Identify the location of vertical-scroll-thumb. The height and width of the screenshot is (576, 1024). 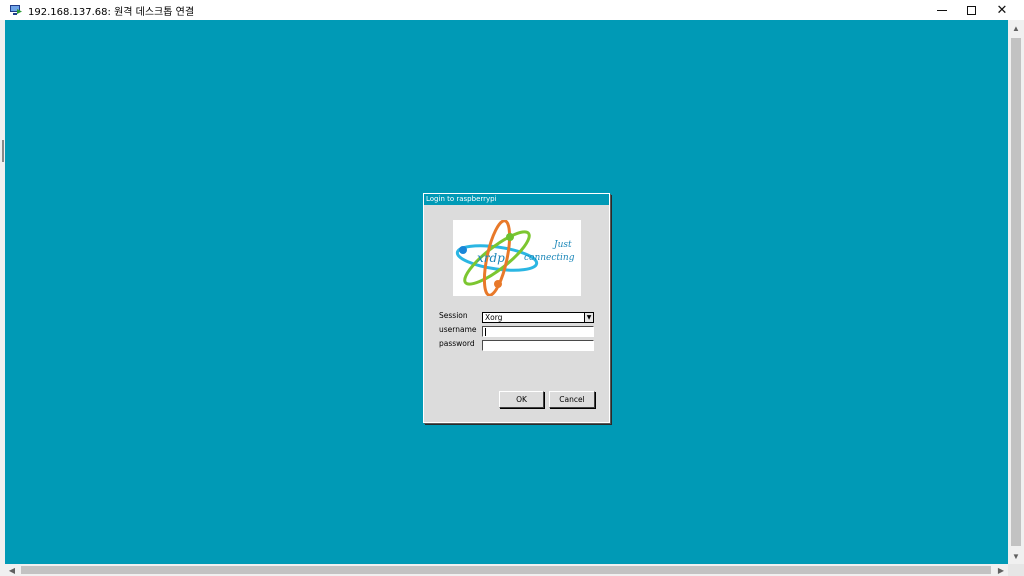
(1016, 292).